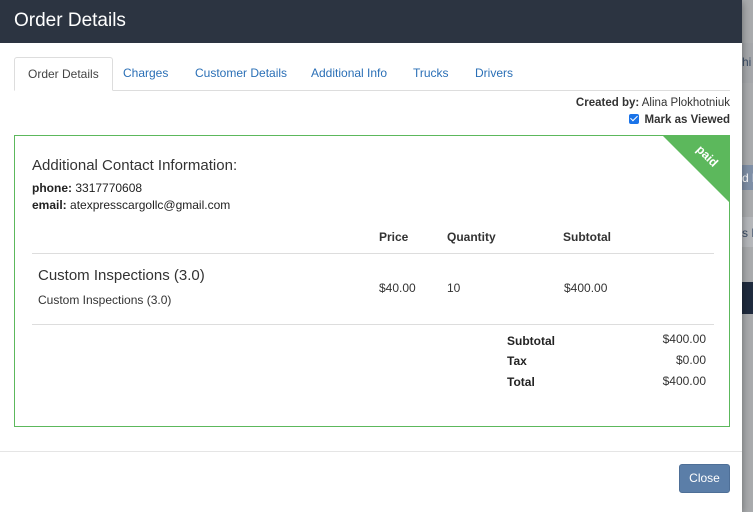 This screenshot has width=753, height=512. Describe the element at coordinates (633, 119) in the screenshot. I see `mark-as-viewed-checkbox` at that location.